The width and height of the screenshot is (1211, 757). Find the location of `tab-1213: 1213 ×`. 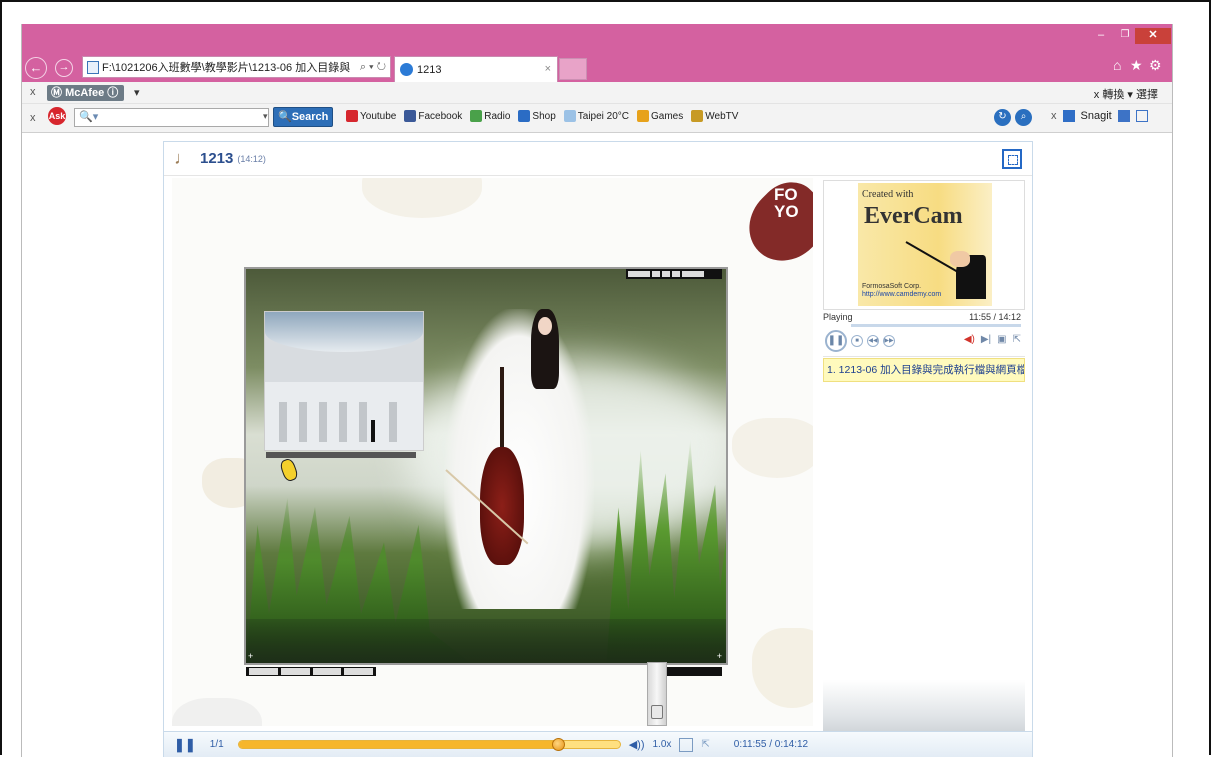

tab-1213: 1213 × is located at coordinates (476, 69).